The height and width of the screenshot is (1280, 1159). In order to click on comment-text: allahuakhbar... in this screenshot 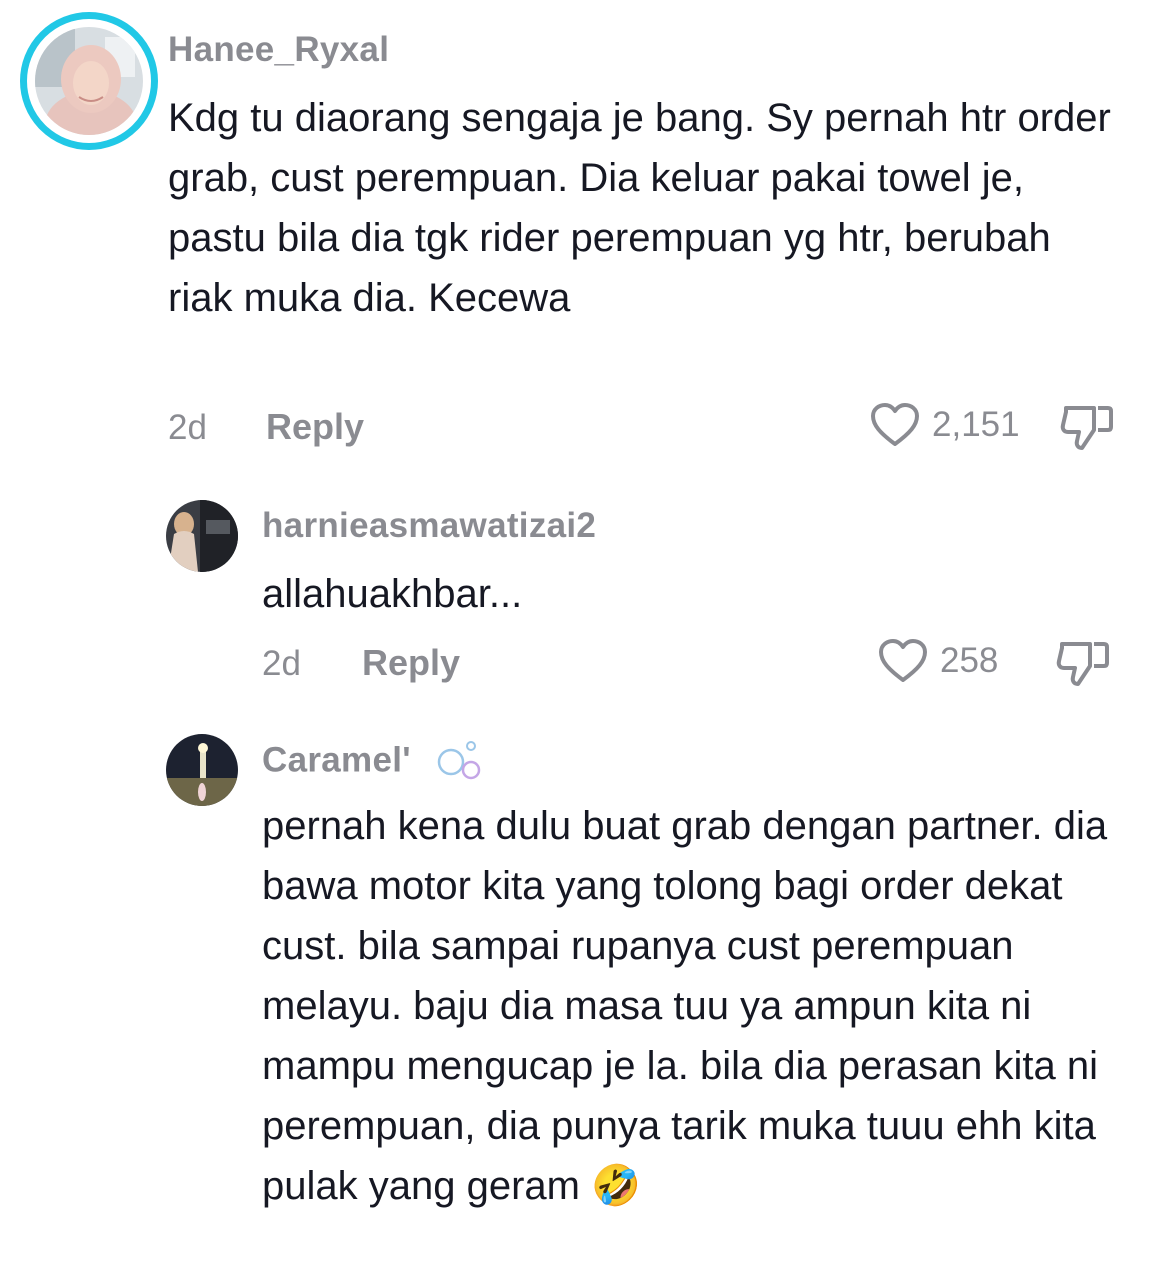, I will do `click(392, 594)`.